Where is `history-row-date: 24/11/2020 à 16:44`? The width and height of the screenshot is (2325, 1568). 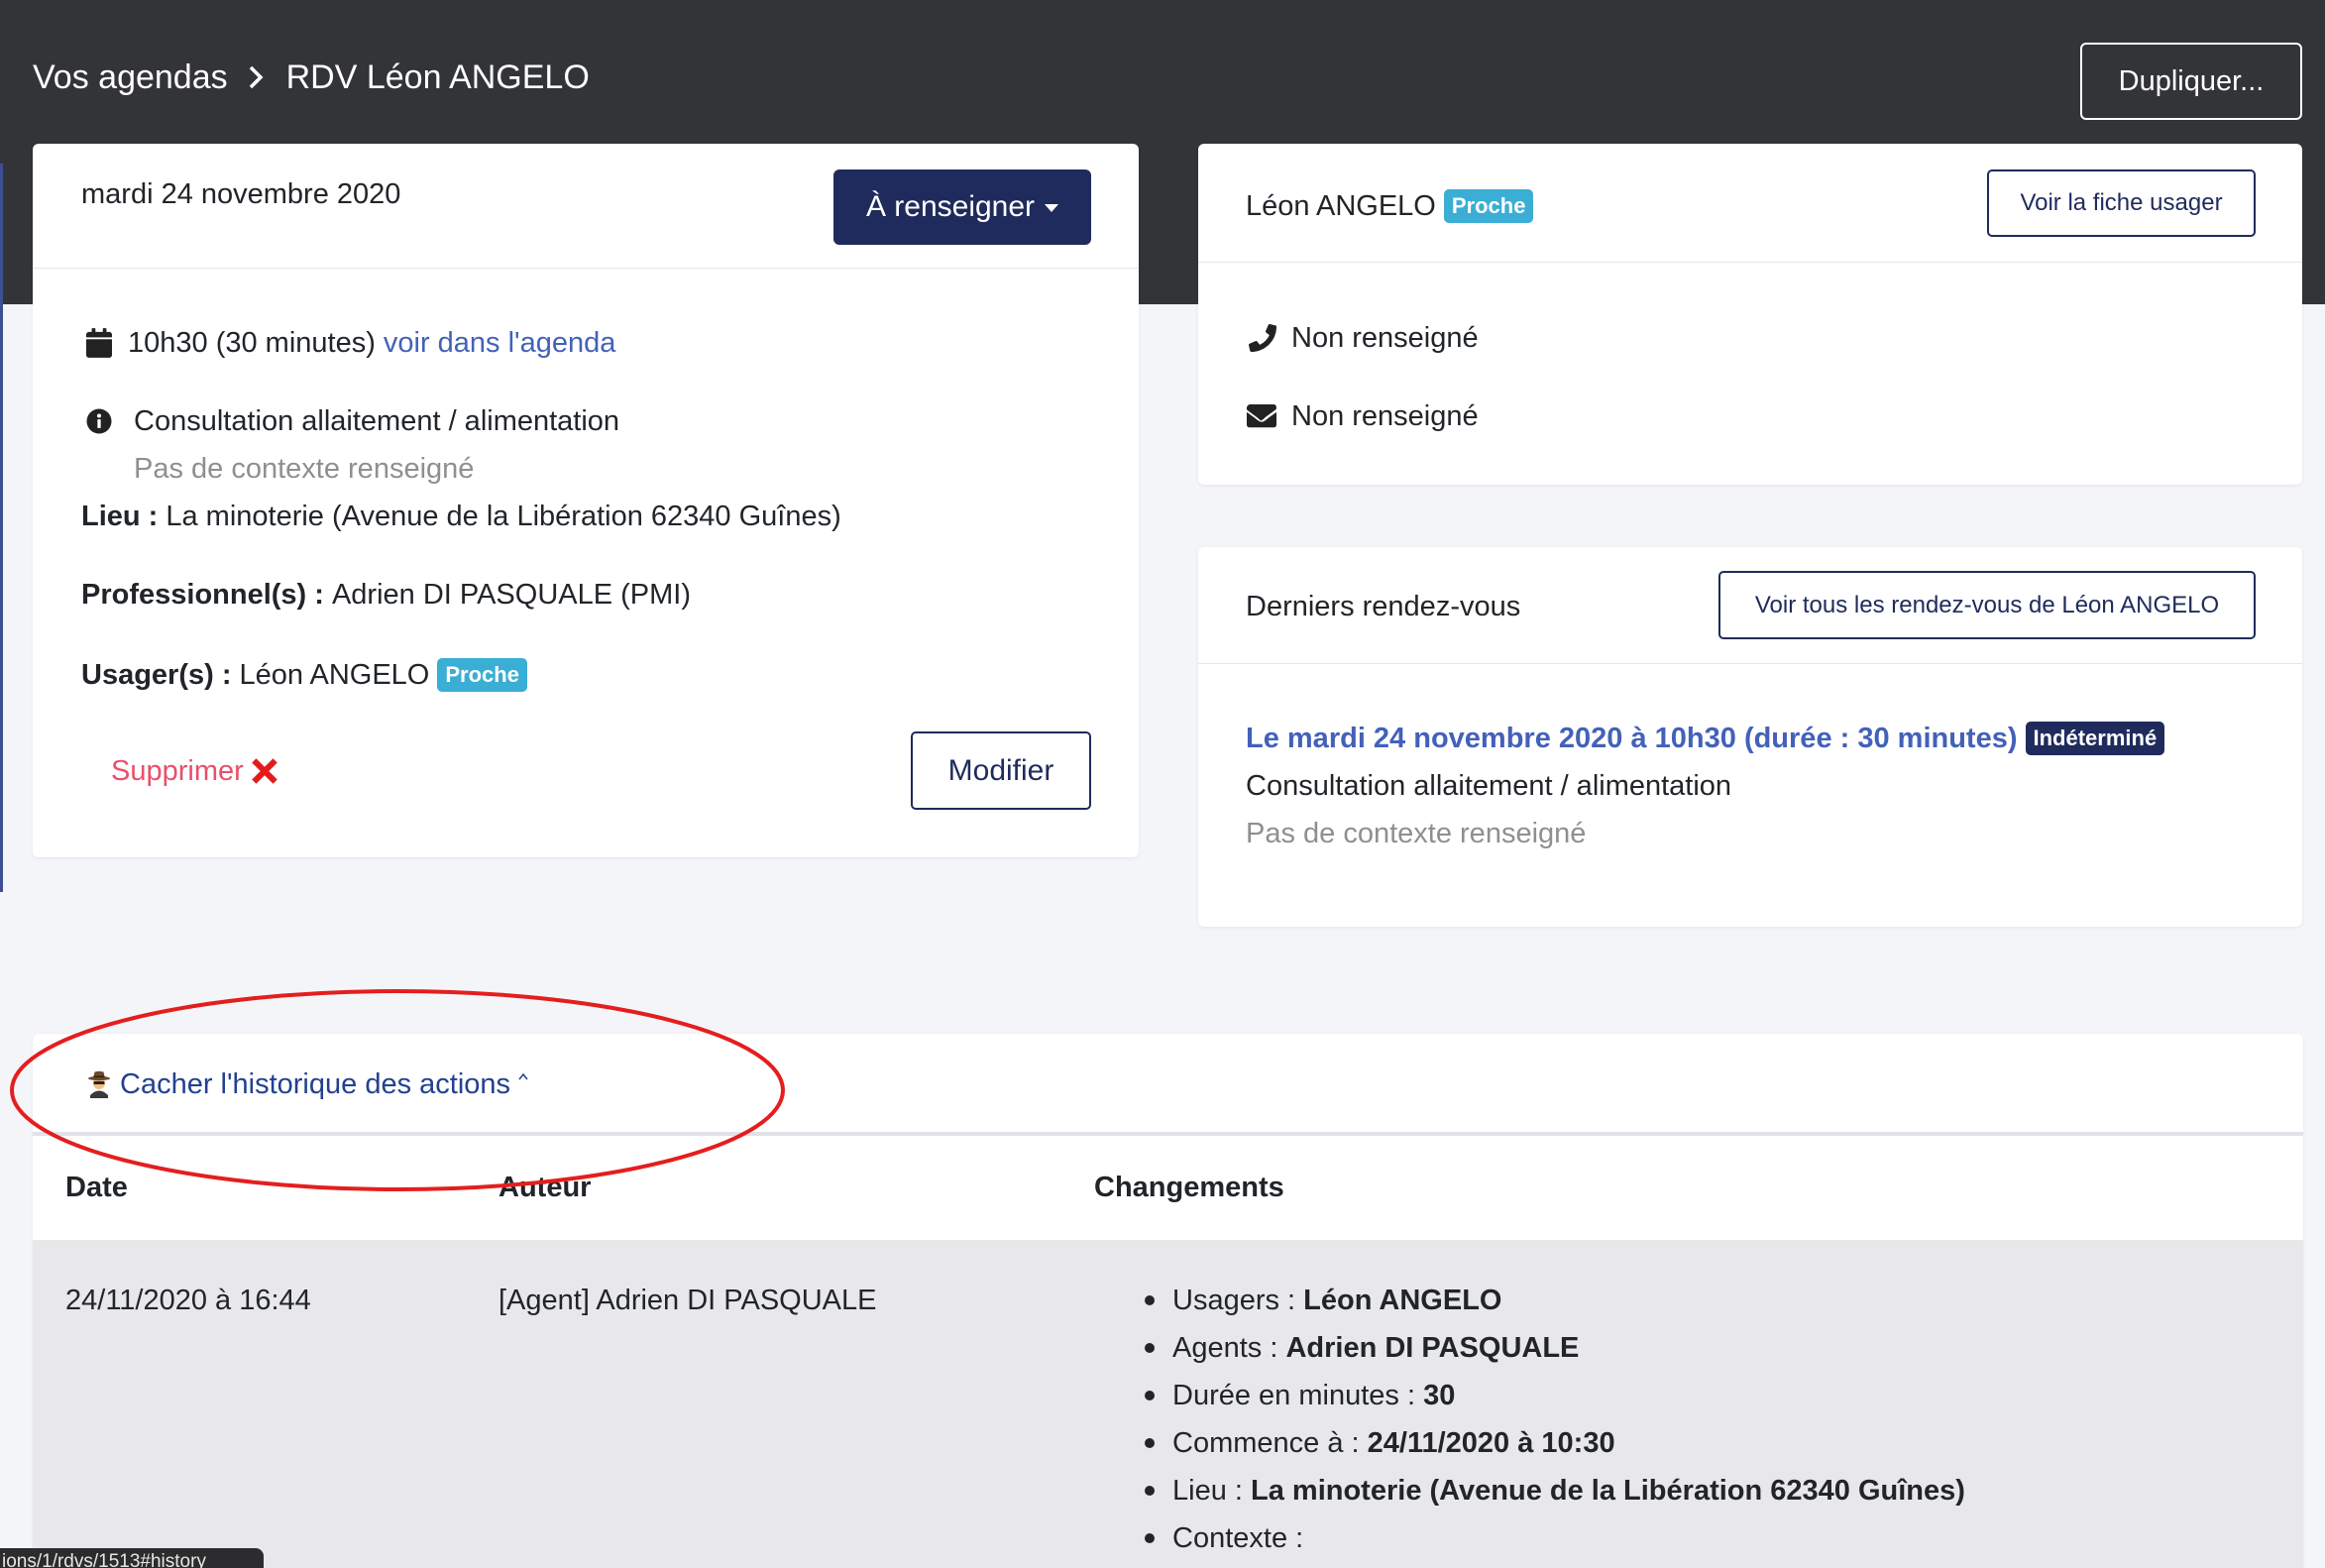 history-row-date: 24/11/2020 à 16:44 is located at coordinates (188, 1300).